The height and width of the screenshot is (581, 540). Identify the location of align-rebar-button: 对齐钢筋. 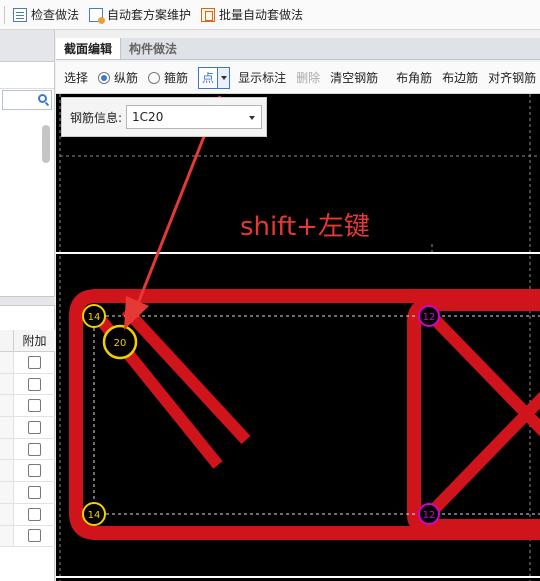
(512, 77).